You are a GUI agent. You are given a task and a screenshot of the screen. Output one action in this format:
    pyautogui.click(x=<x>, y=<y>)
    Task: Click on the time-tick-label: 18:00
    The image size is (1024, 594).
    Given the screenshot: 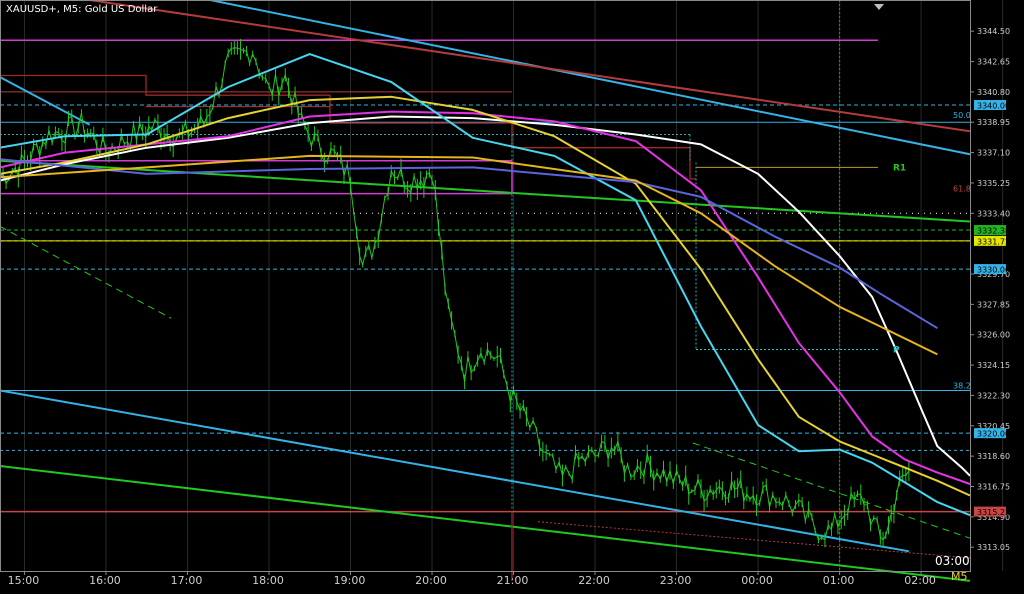 What is the action you would take?
    pyautogui.click(x=268, y=580)
    